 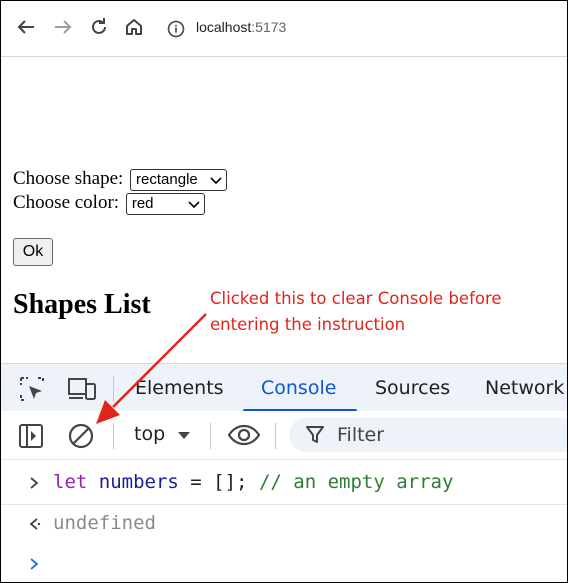 What do you see at coordinates (315, 437) in the screenshot?
I see `filter-funnel-icon` at bounding box center [315, 437].